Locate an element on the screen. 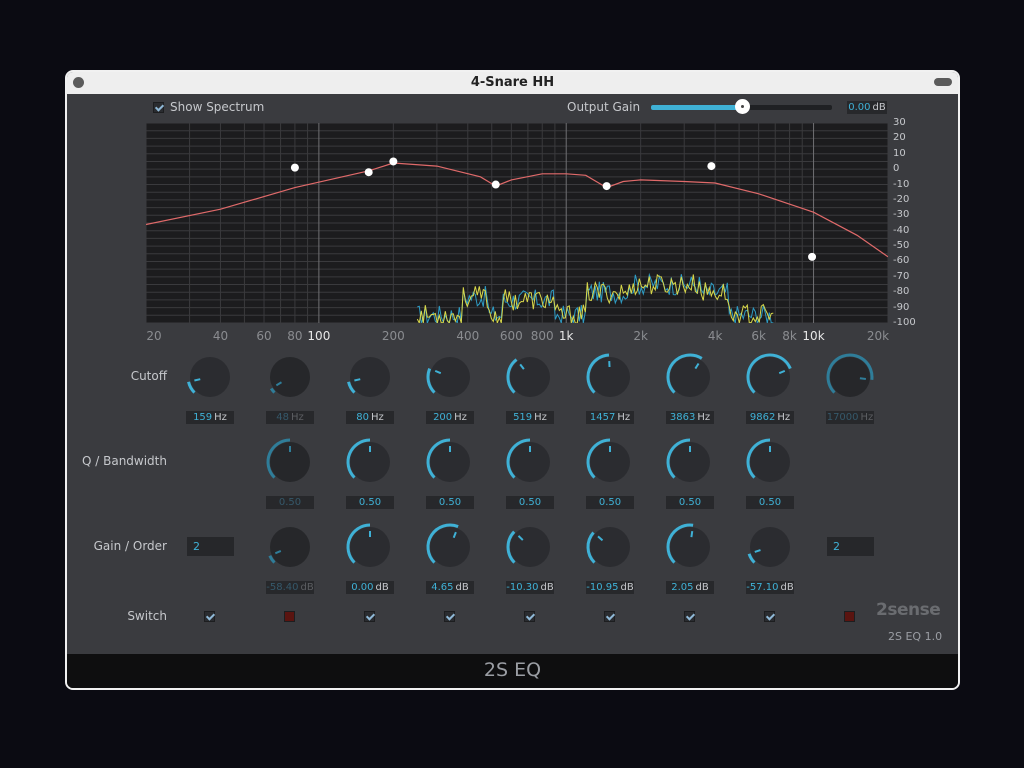 This screenshot has width=1024, height=768. gain-value: -57.10 dB is located at coordinates (770, 587).